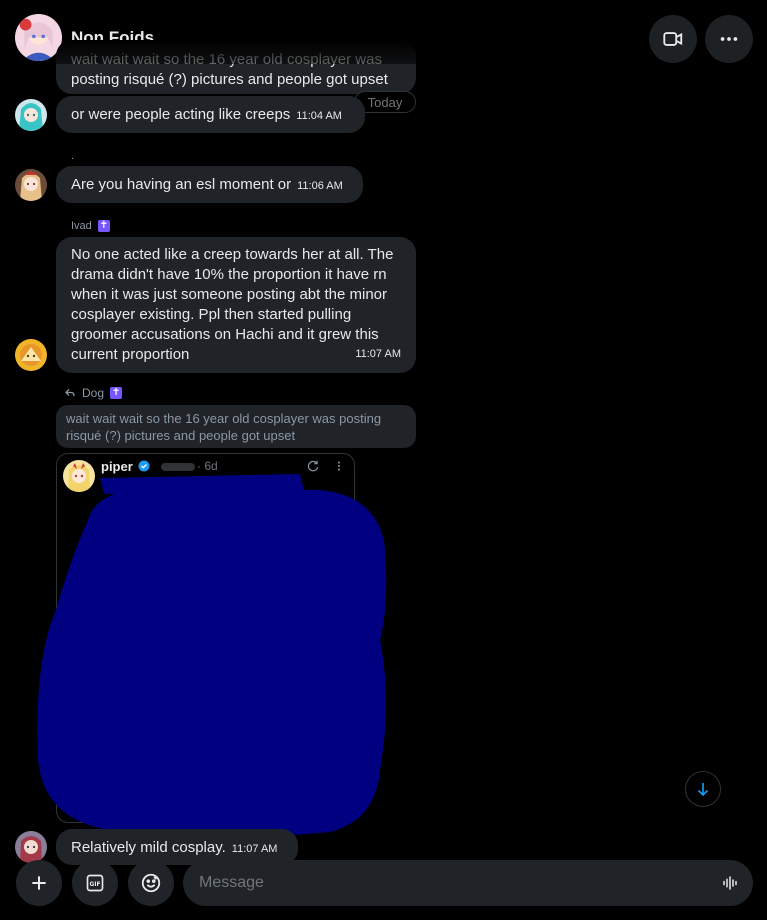 This screenshot has width=767, height=920. Describe the element at coordinates (70, 393) in the screenshot. I see `reply-arrow-icon` at that location.